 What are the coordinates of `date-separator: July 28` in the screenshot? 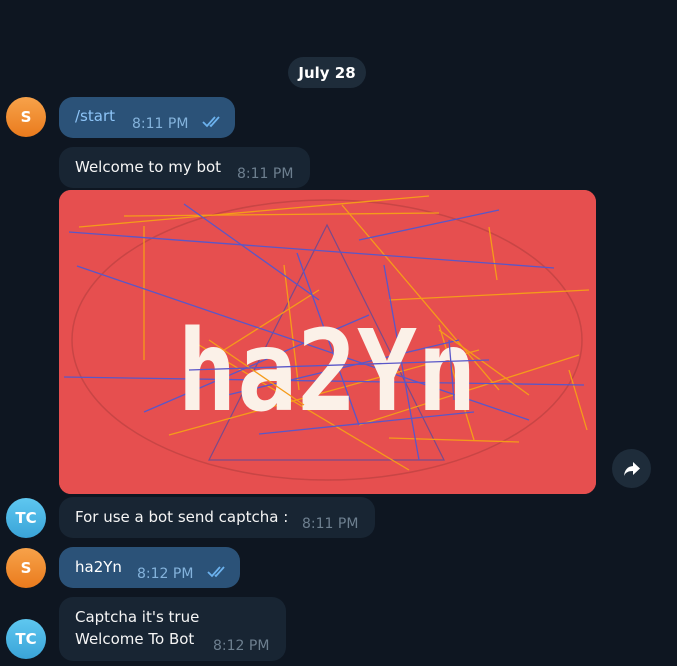 It's located at (327, 72).